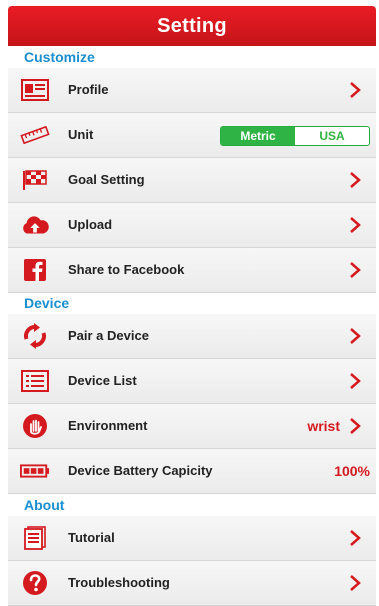  What do you see at coordinates (35, 426) in the screenshot?
I see `hand-icon` at bounding box center [35, 426].